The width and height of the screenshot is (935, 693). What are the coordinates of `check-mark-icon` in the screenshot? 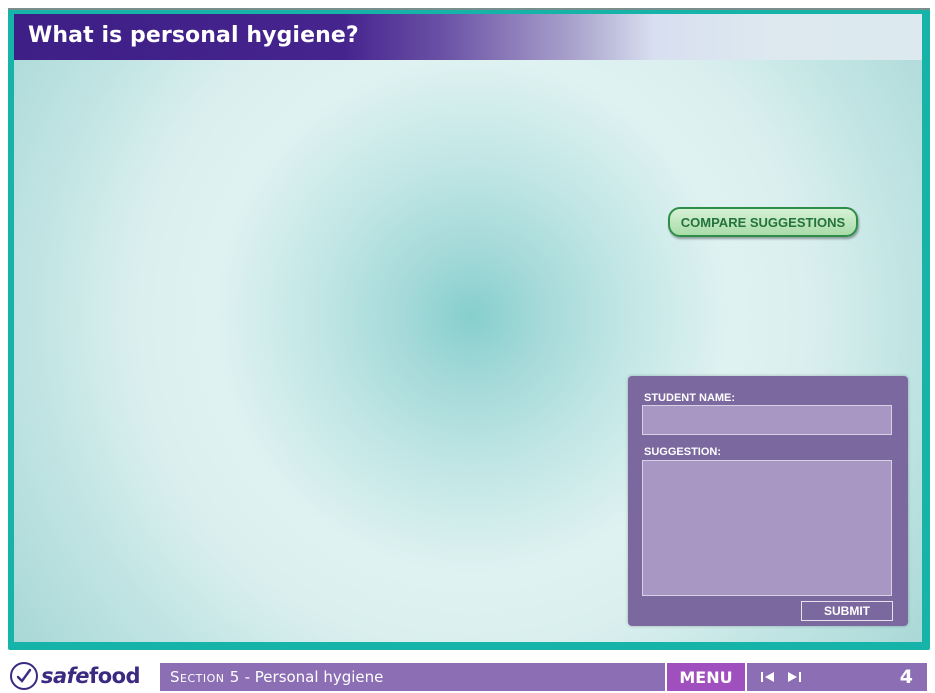 It's located at (24, 675).